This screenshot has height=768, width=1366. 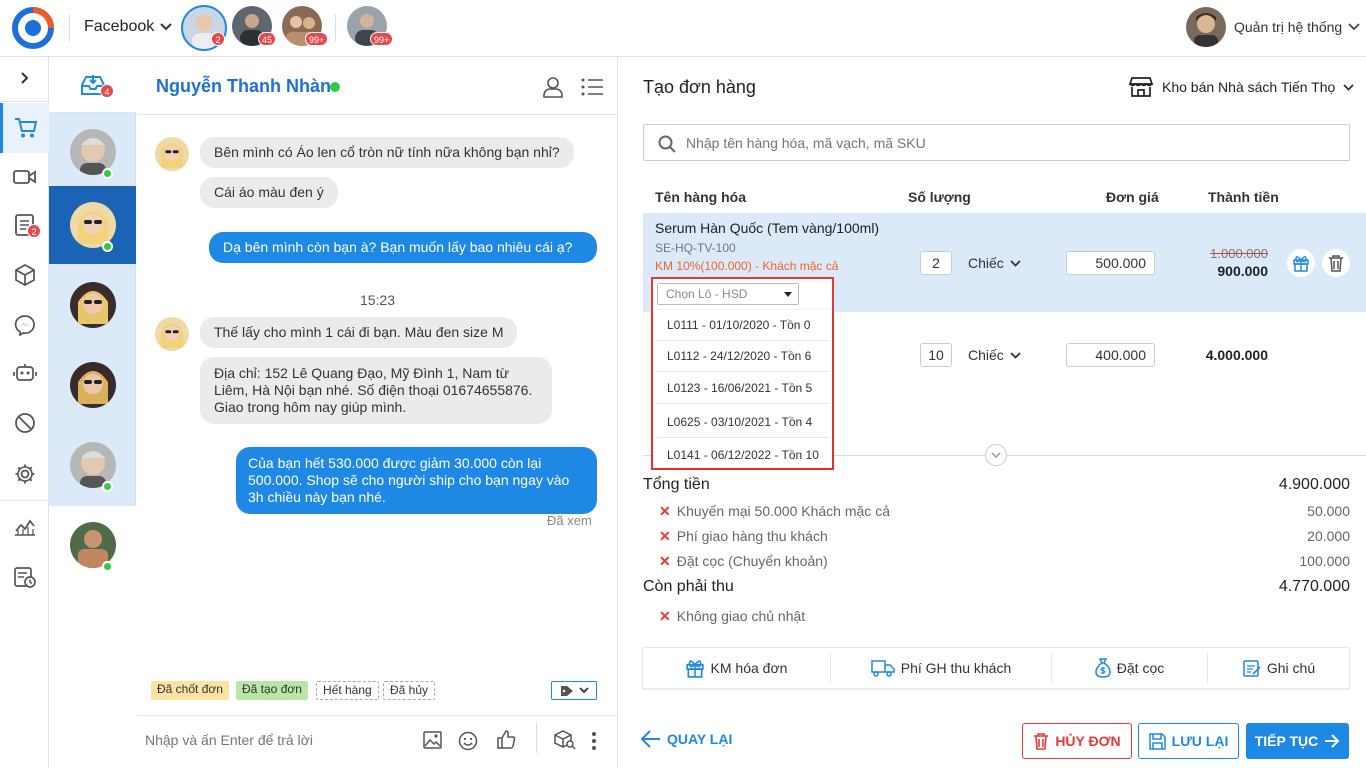 What do you see at coordinates (409, 690) in the screenshot?
I see `tag-cancelled: Đã hủy` at bounding box center [409, 690].